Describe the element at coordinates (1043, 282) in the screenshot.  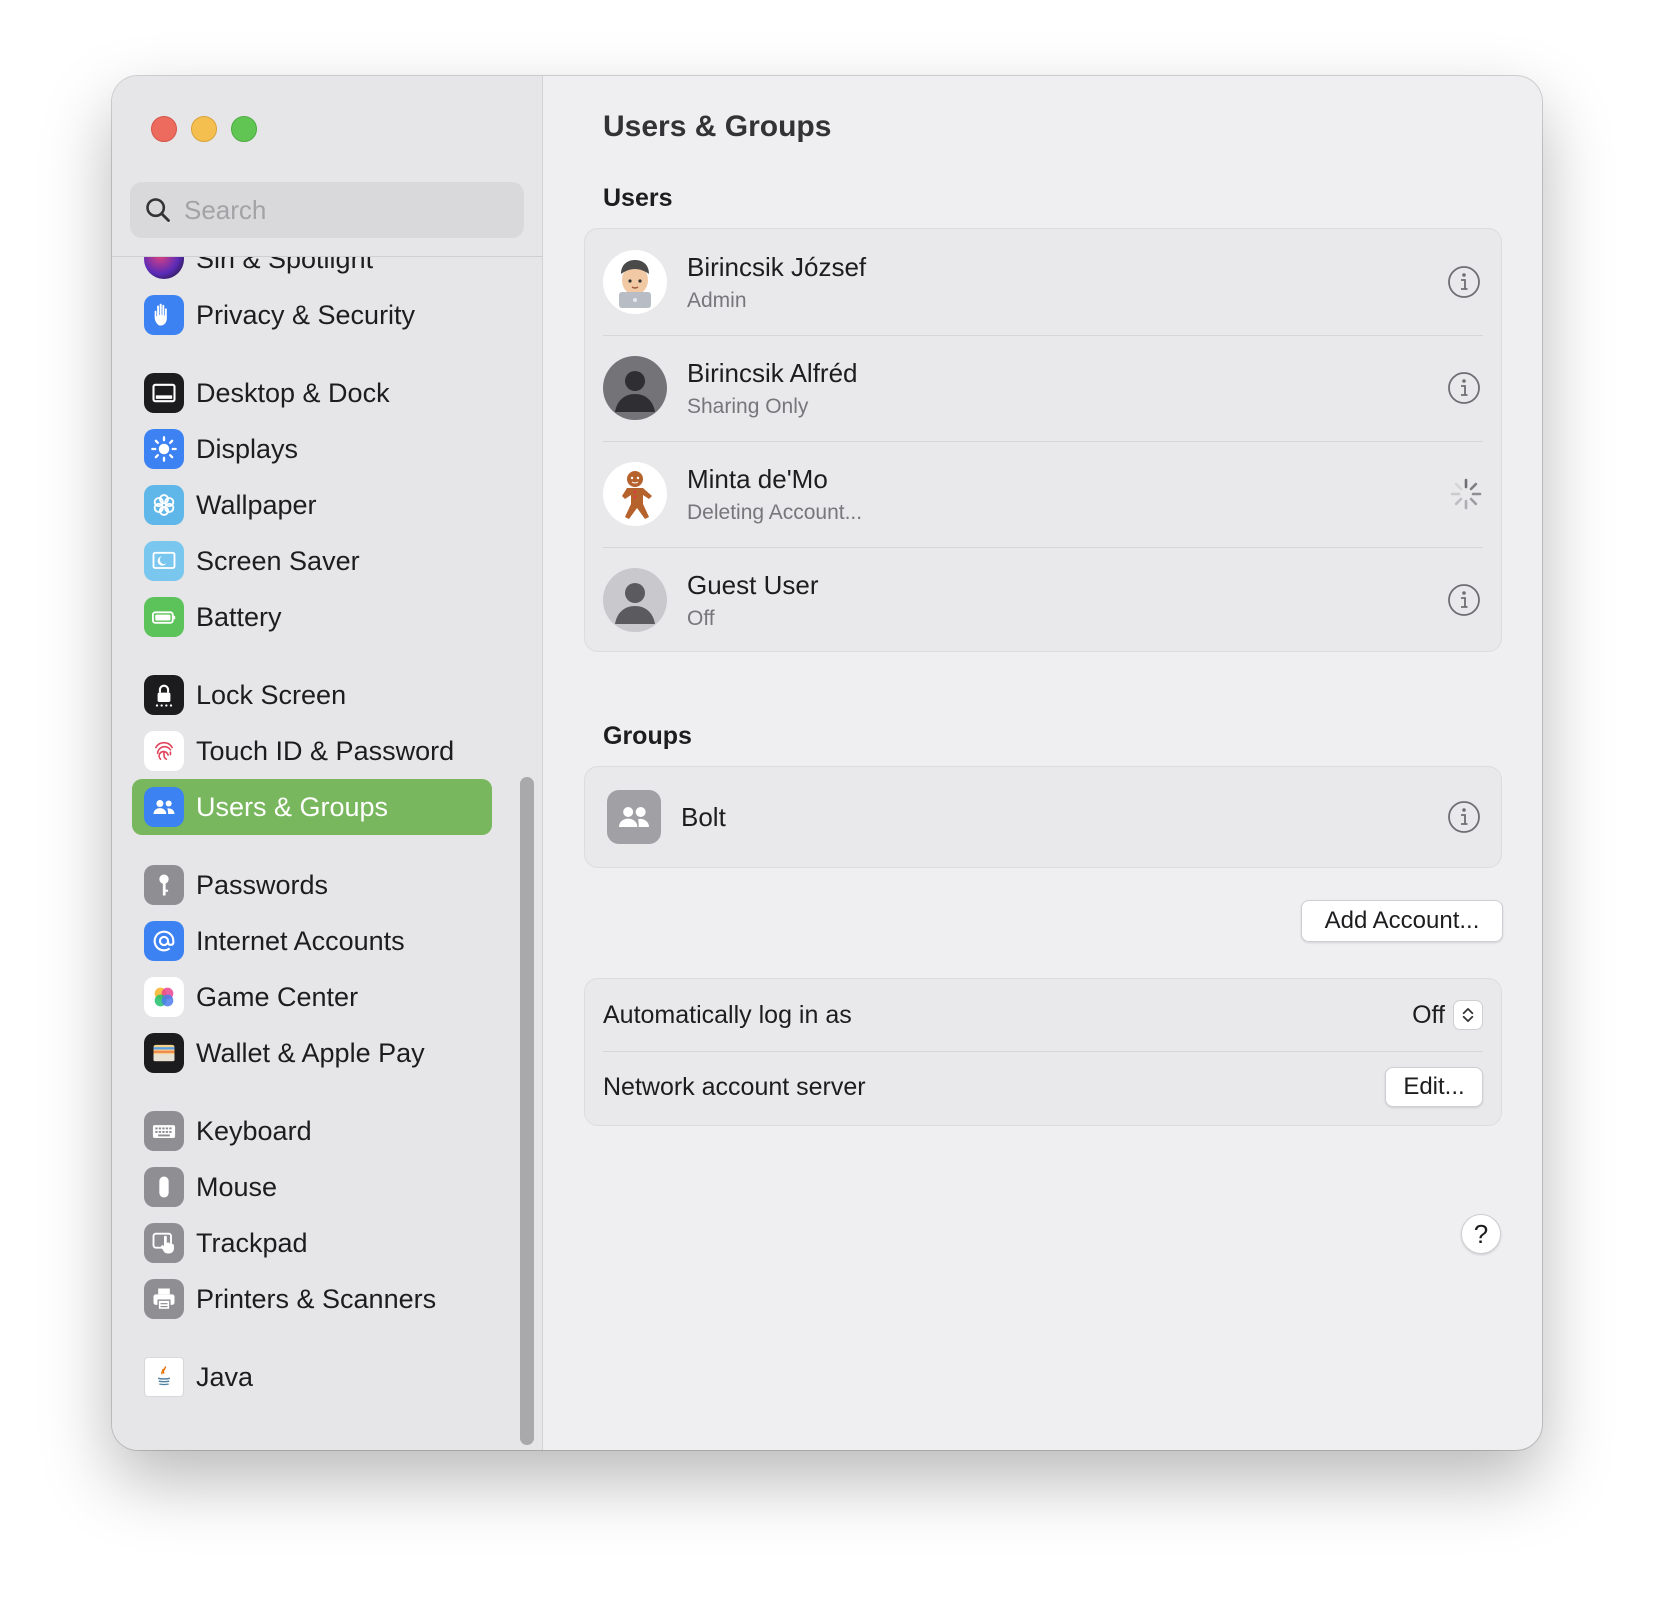
I see `user-row: Birincsik József Admin` at that location.